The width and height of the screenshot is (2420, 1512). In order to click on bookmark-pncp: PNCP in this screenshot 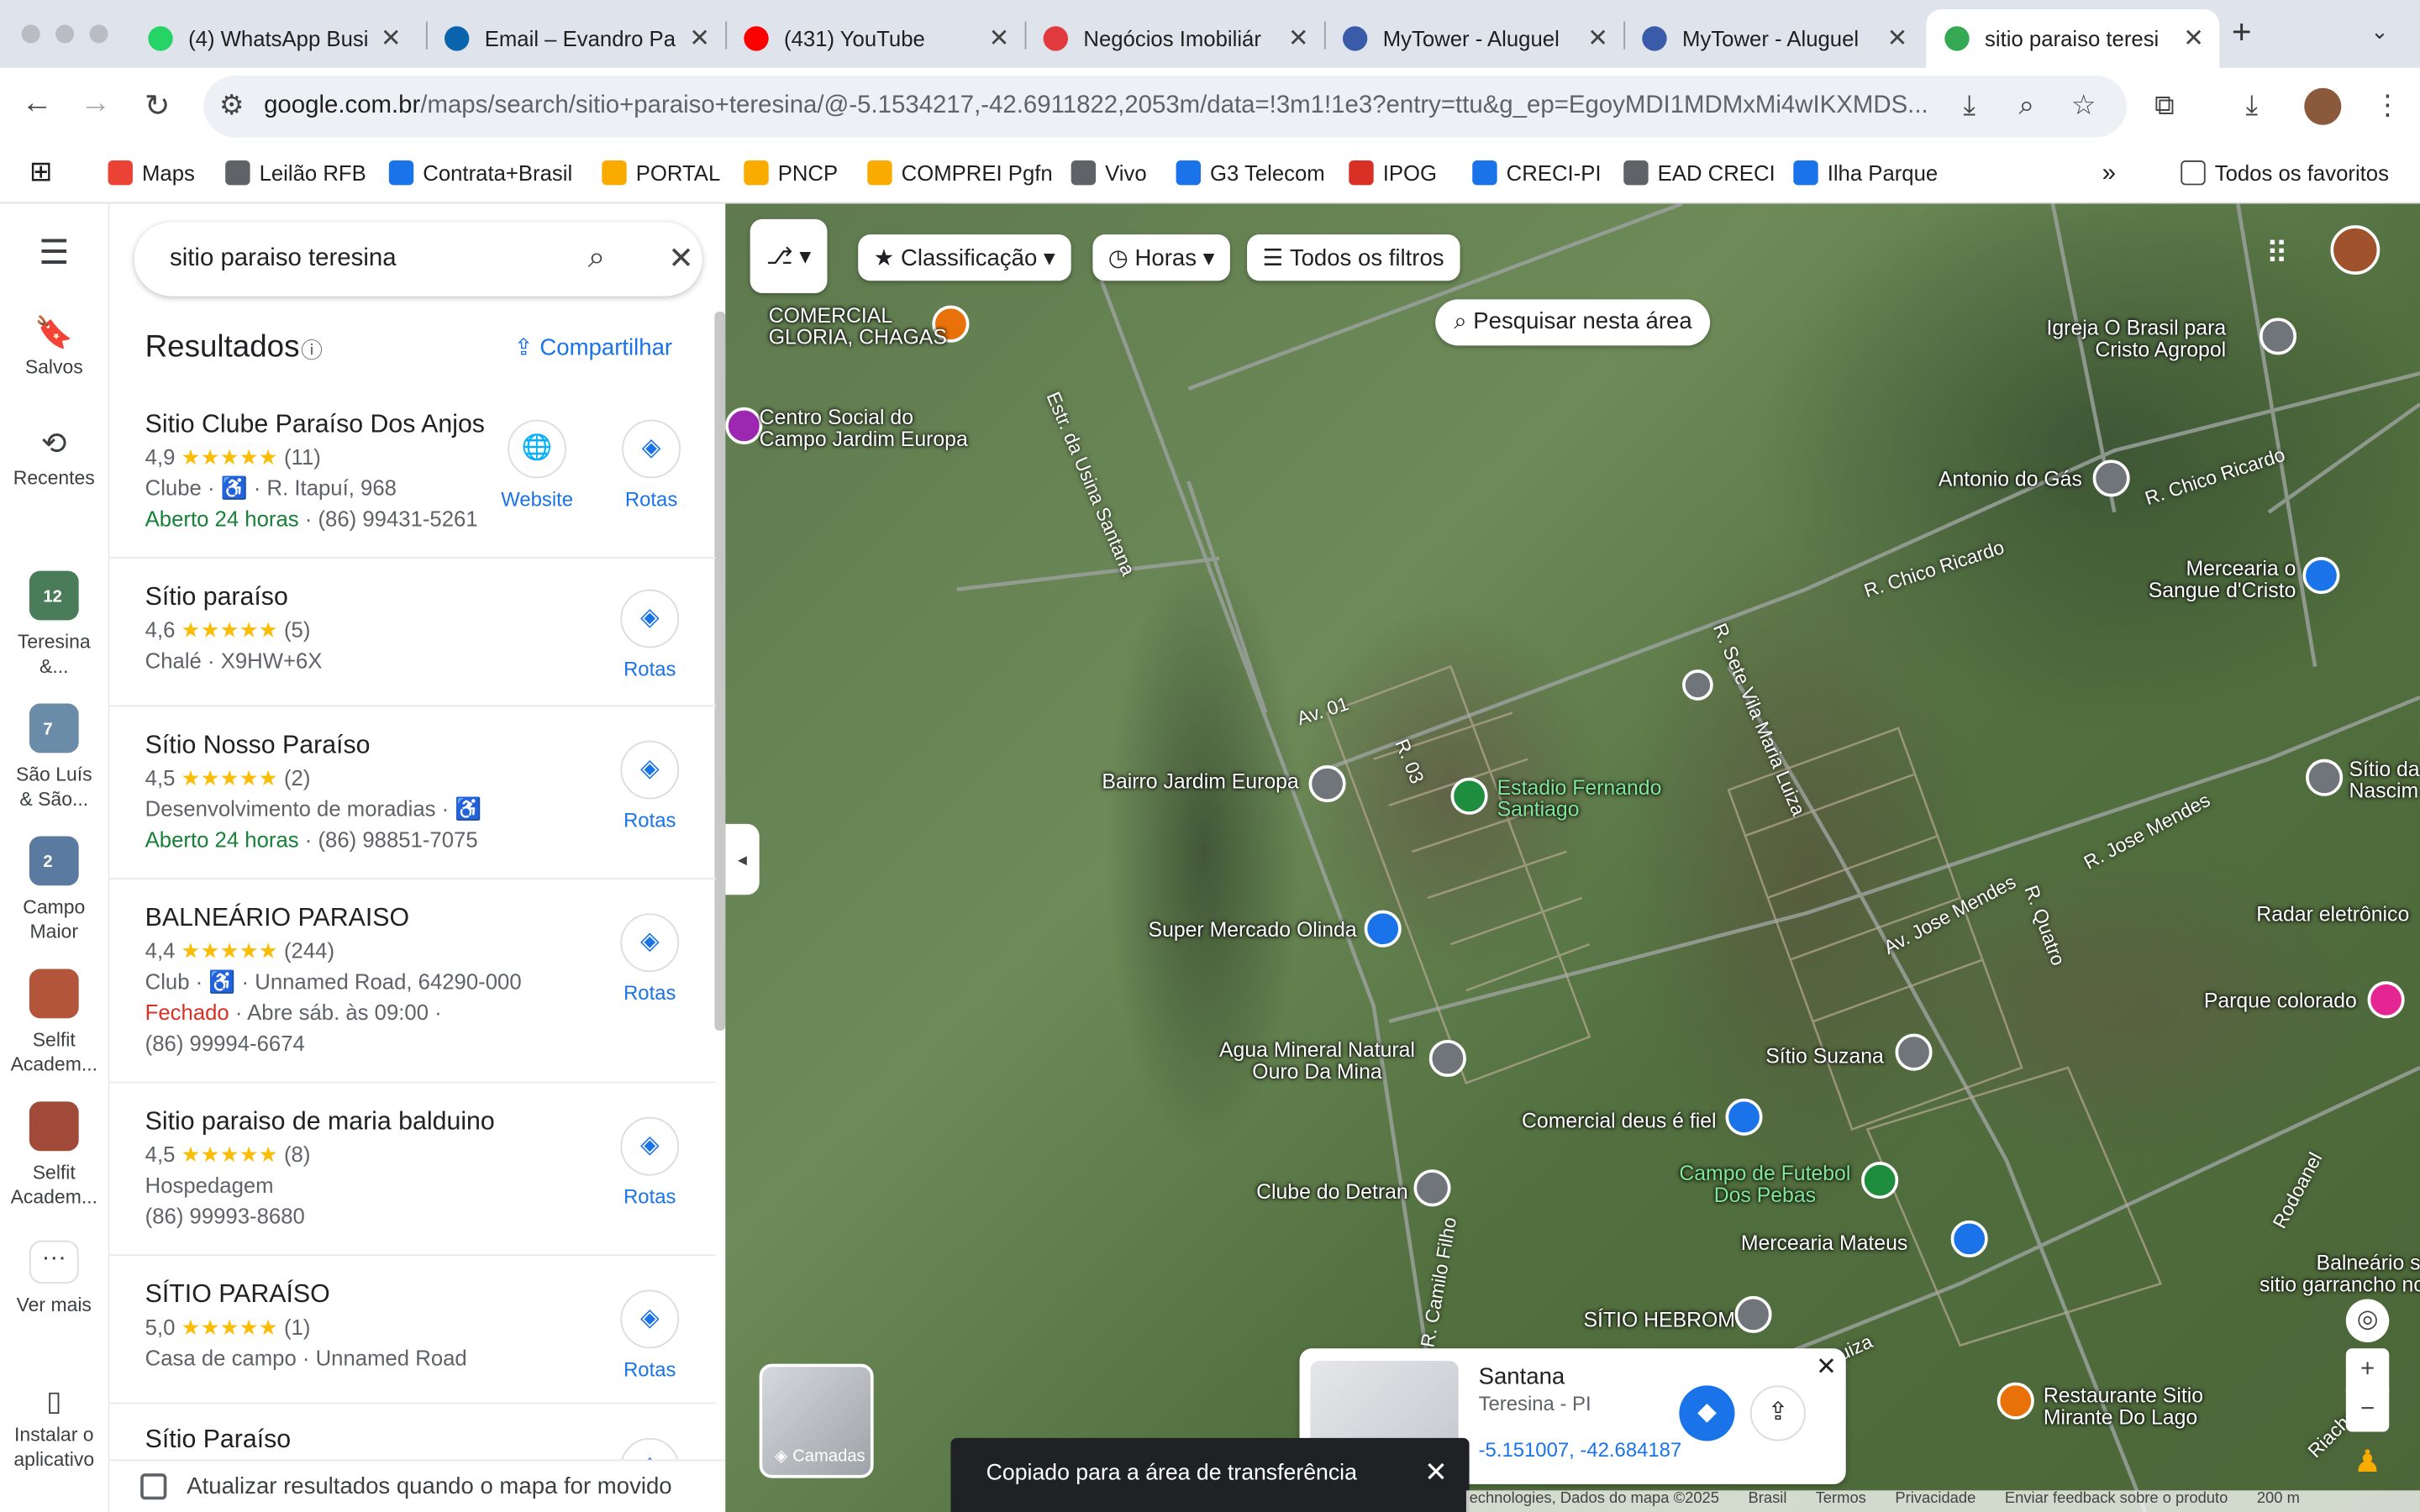, I will do `click(791, 173)`.